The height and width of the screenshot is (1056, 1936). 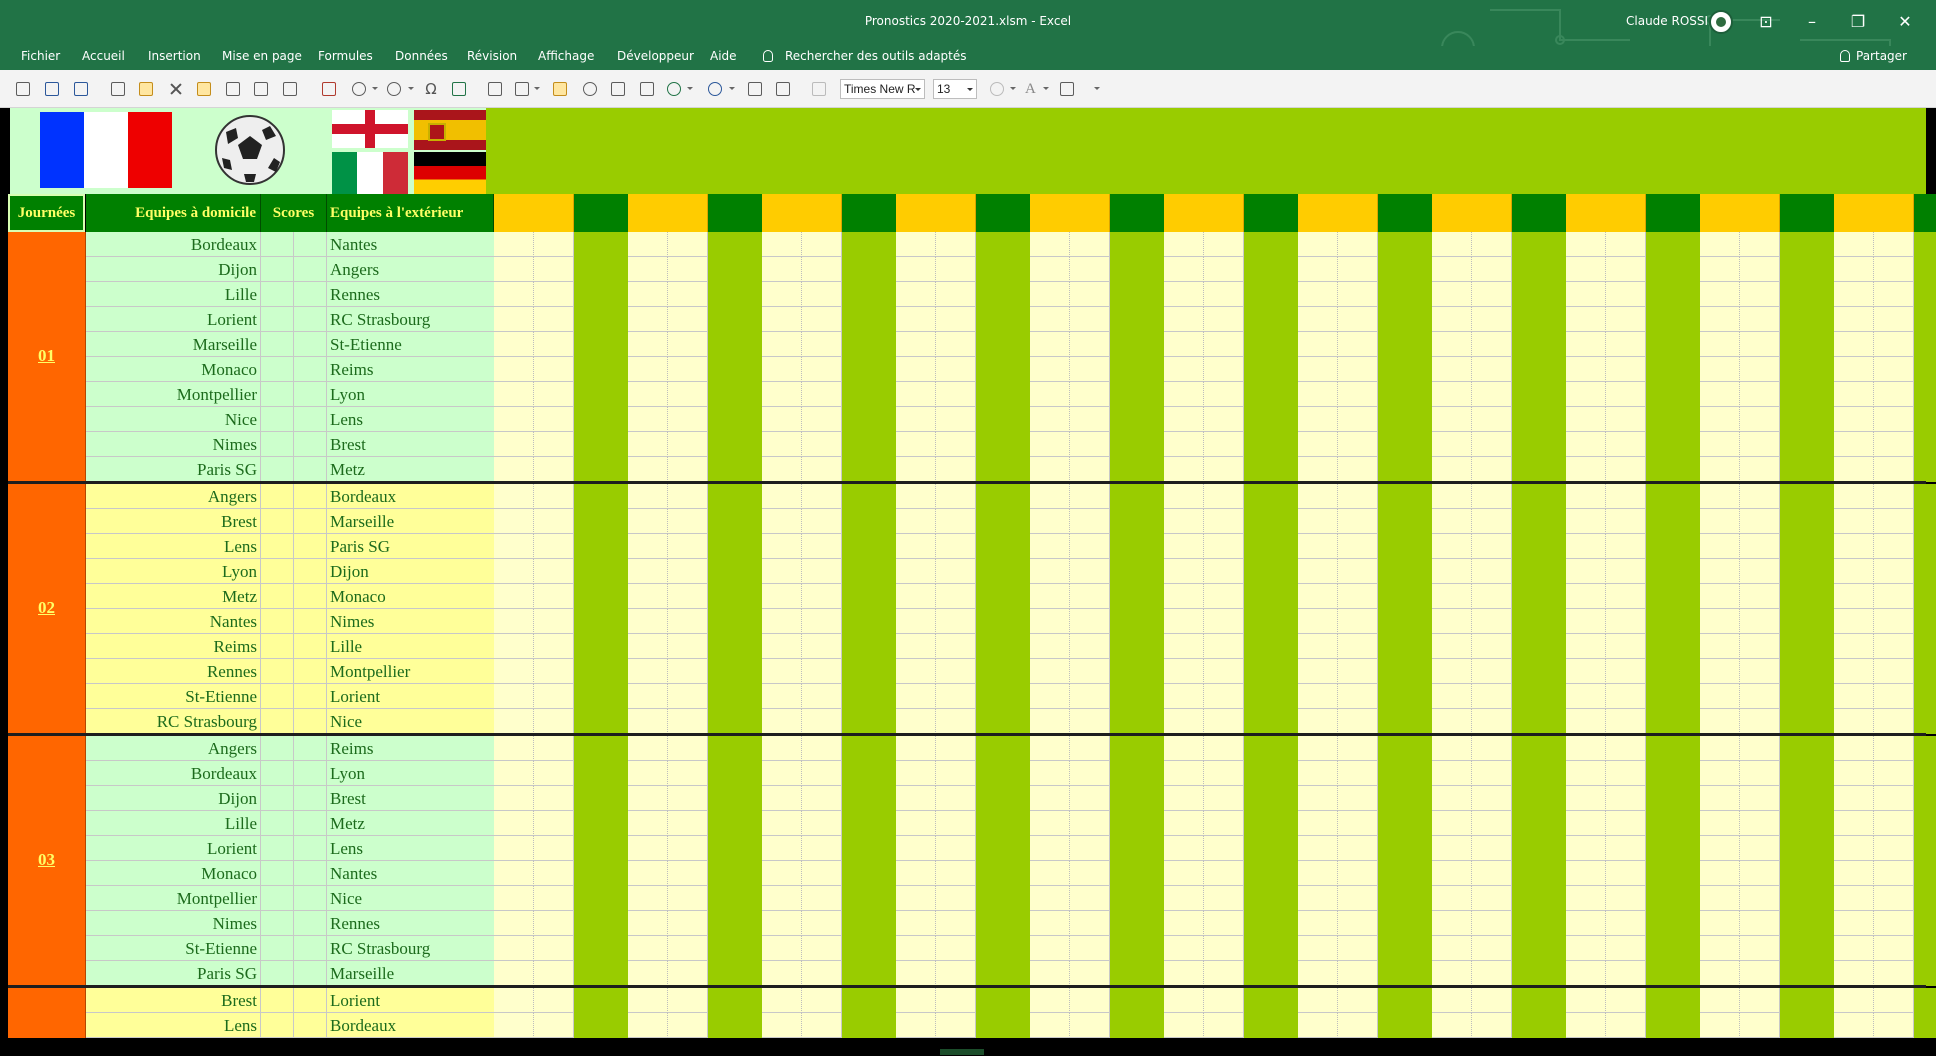 What do you see at coordinates (47, 1013) in the screenshot?
I see `round-cell` at bounding box center [47, 1013].